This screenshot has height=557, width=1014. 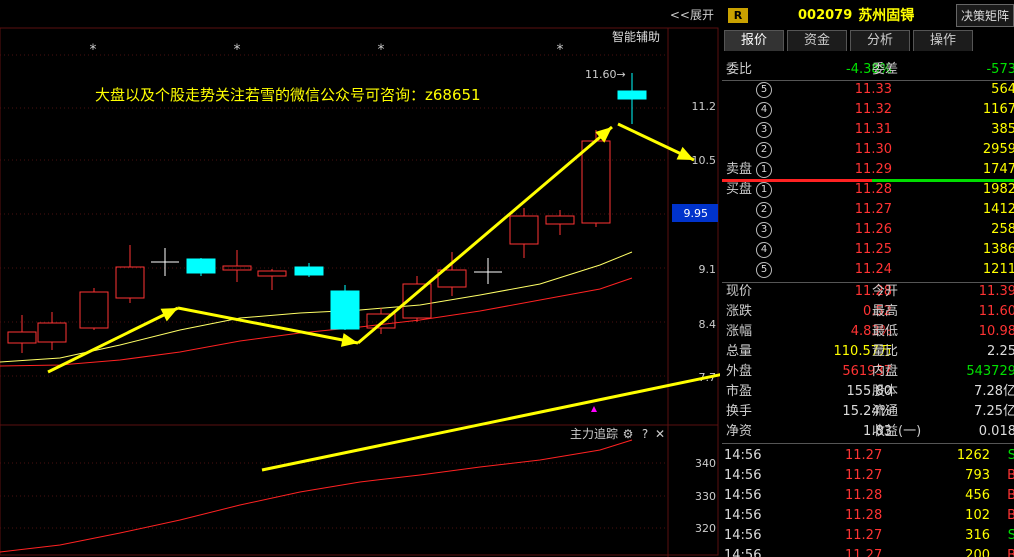 I want to click on buy-level-row: 3 11.26 258, so click(x=868, y=230).